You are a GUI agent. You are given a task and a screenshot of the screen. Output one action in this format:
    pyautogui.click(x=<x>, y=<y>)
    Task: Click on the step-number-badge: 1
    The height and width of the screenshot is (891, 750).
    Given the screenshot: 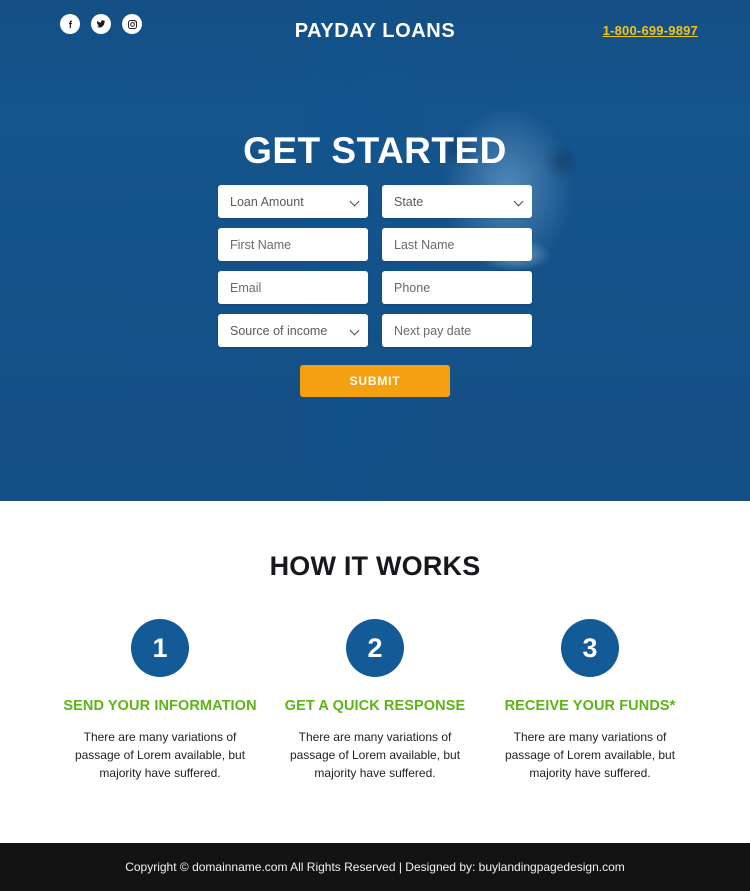 What is the action you would take?
    pyautogui.click(x=160, y=648)
    